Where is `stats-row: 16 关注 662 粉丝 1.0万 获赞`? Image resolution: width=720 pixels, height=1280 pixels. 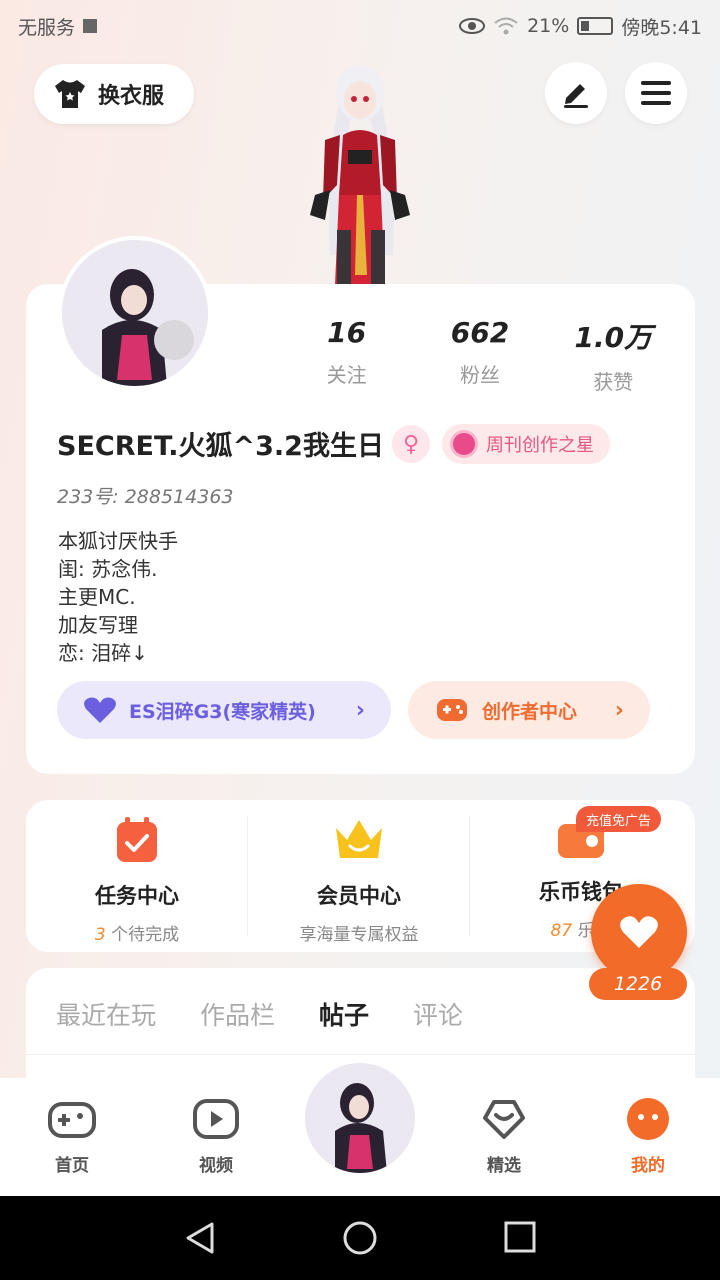
stats-row: 16 关注 662 粉丝 1.0万 获赞 is located at coordinates (480, 355).